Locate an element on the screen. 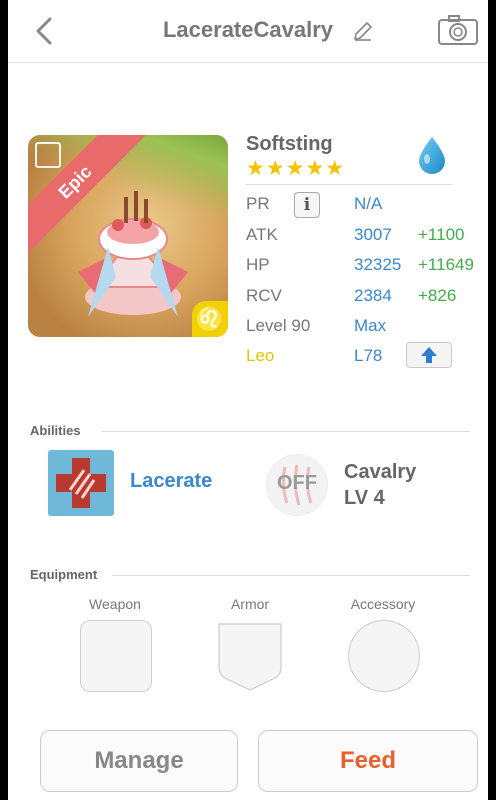 The height and width of the screenshot is (800, 496). rcv-bonus: +826 is located at coordinates (437, 295).